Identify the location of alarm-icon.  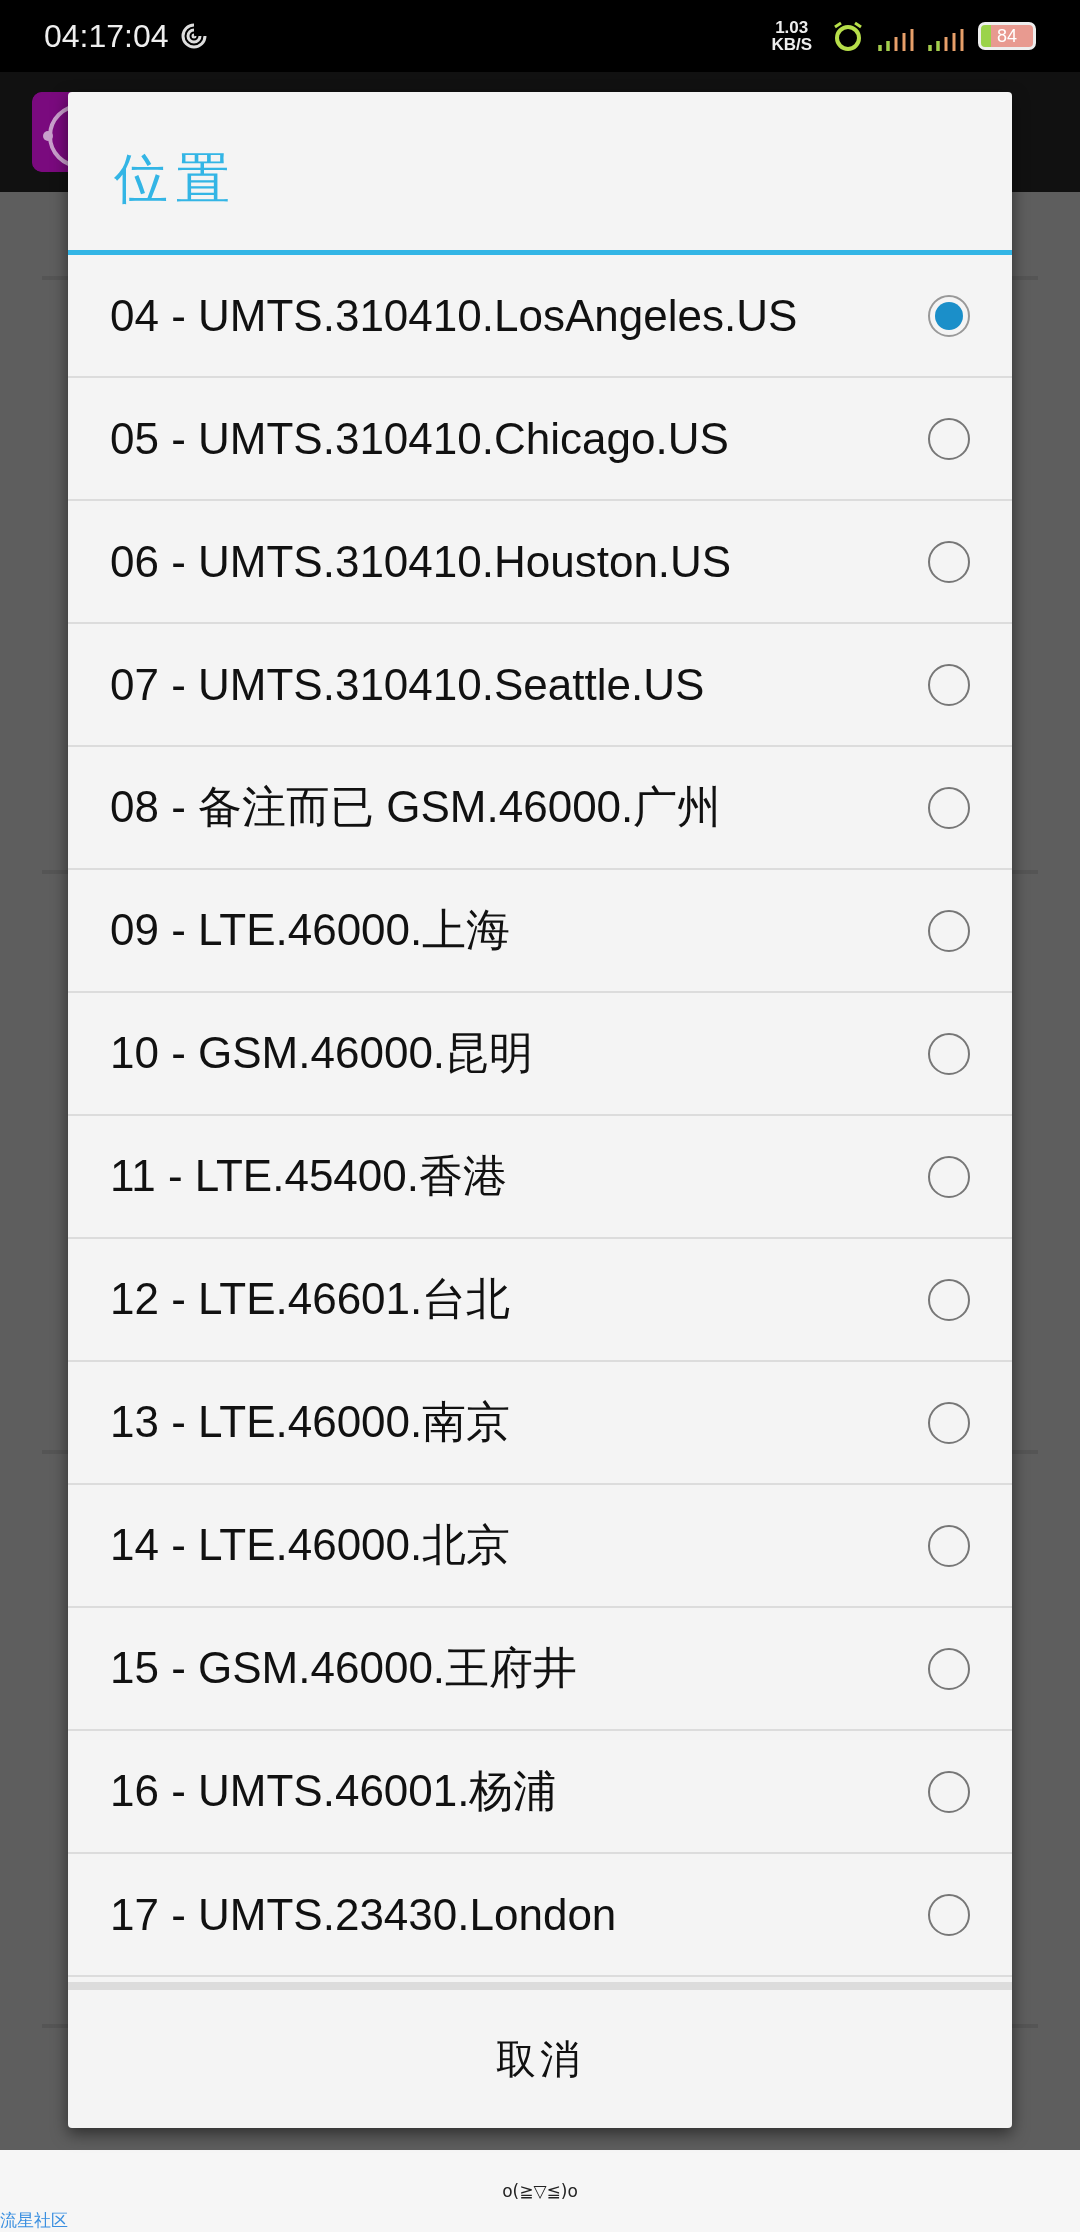
(848, 36).